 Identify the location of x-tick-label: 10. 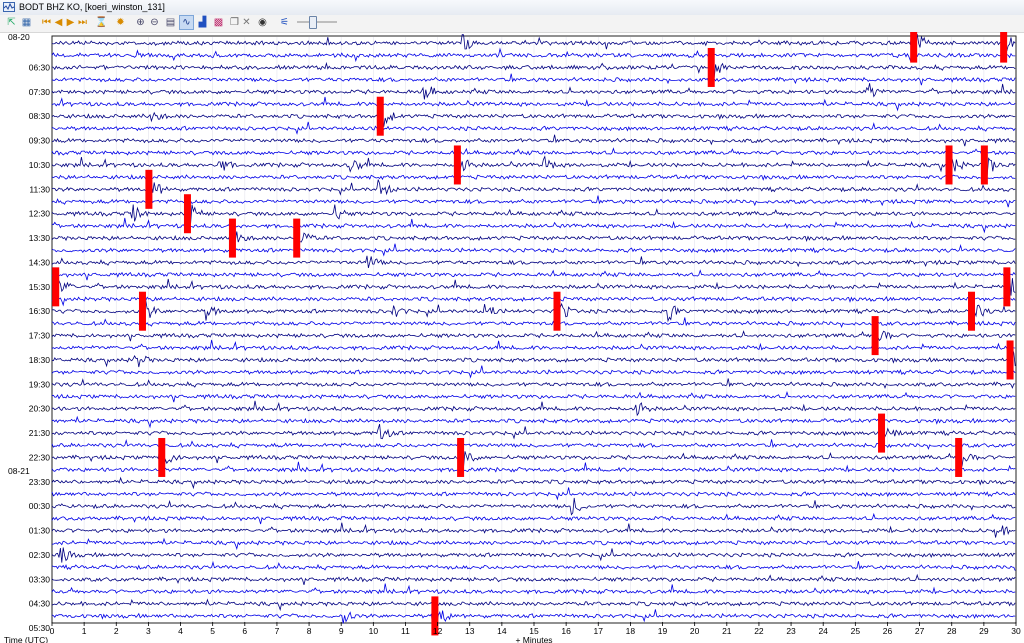
(374, 631).